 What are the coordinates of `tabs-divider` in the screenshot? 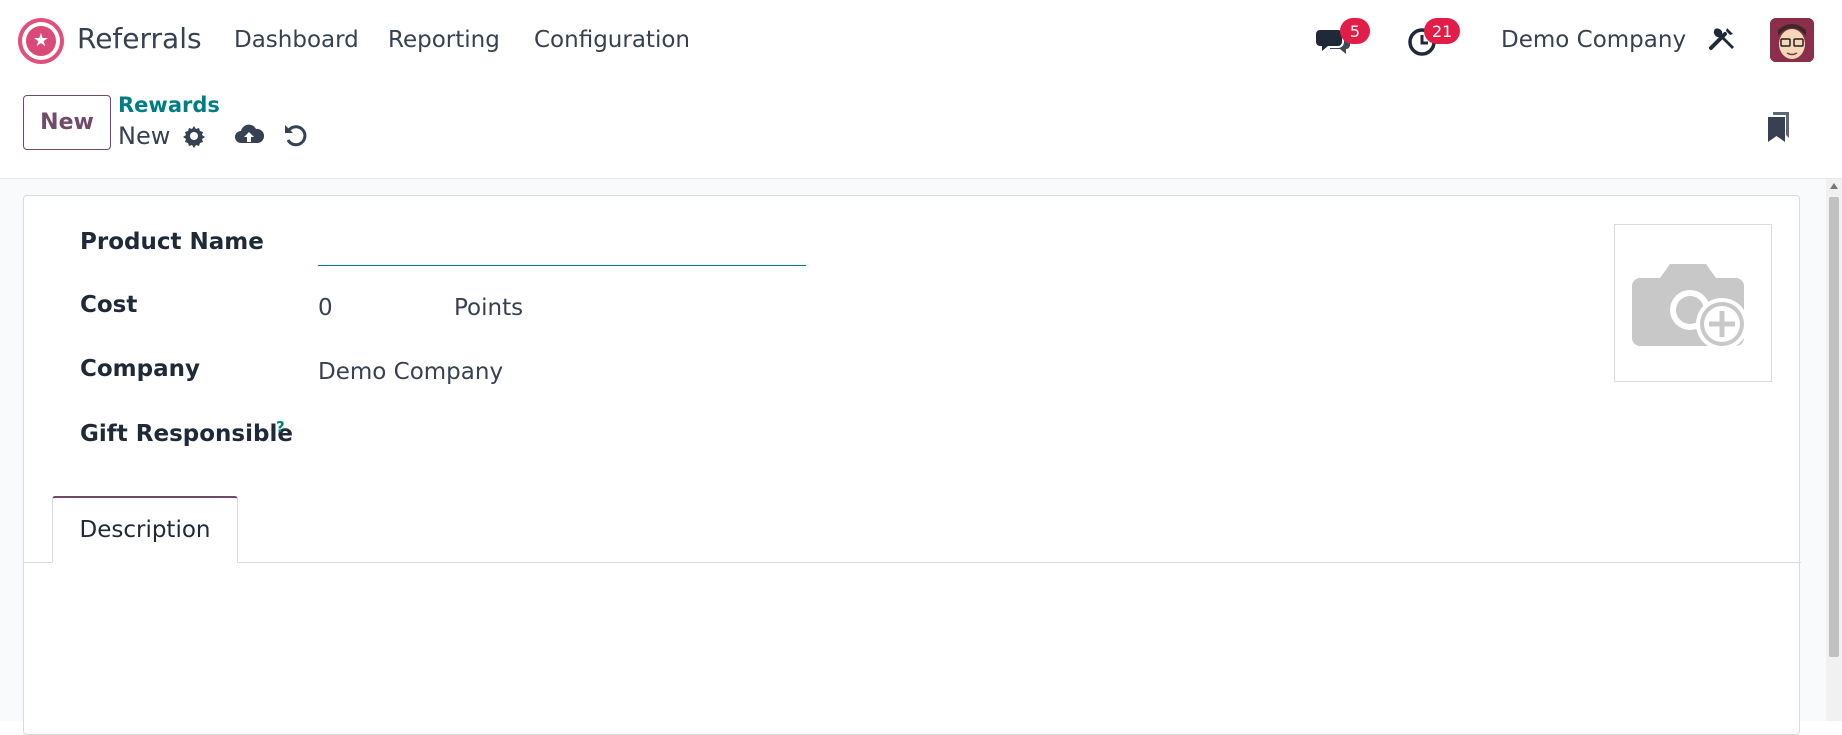 It's located at (912, 562).